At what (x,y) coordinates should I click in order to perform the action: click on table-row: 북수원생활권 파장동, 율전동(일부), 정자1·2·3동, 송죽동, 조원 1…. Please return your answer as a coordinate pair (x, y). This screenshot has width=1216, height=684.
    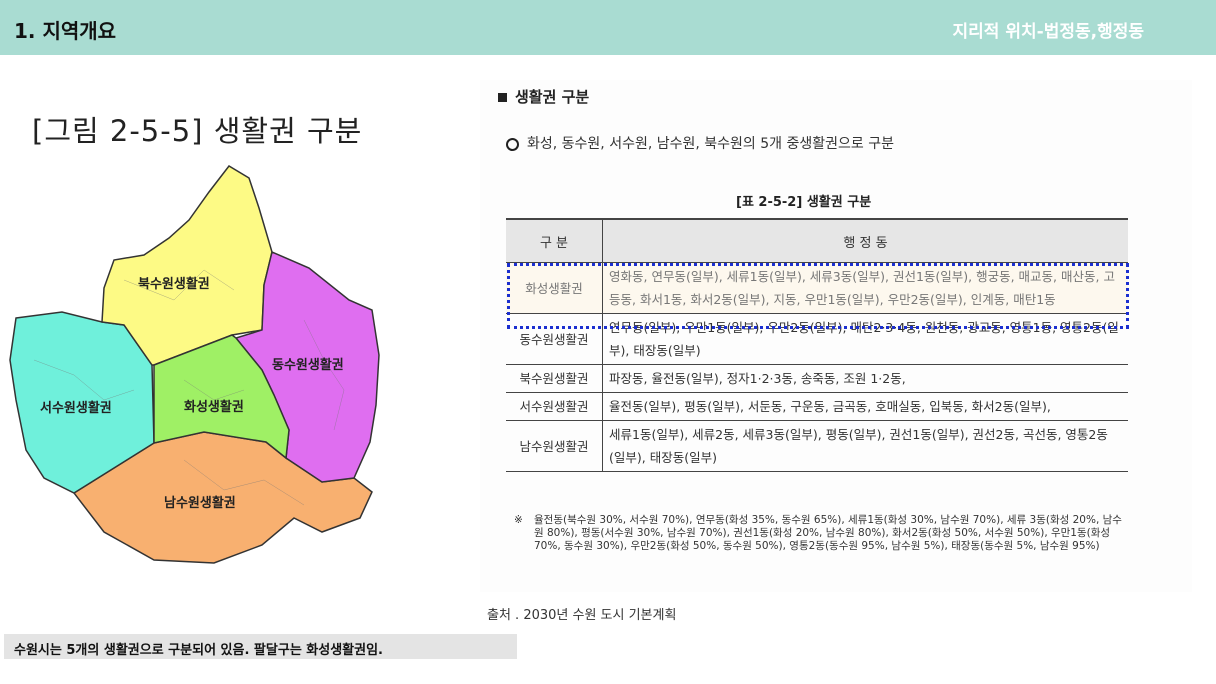
    Looking at the image, I should click on (817, 378).